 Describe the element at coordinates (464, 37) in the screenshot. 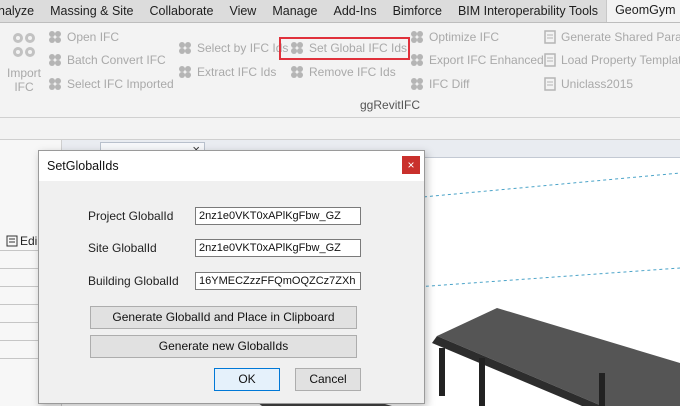

I see `optimize-ifc-label: Optimize IFC` at that location.